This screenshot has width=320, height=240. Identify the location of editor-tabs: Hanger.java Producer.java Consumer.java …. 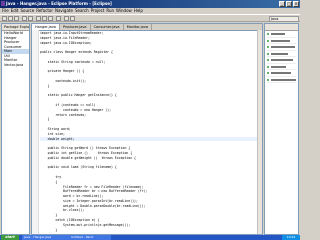
(147, 27).